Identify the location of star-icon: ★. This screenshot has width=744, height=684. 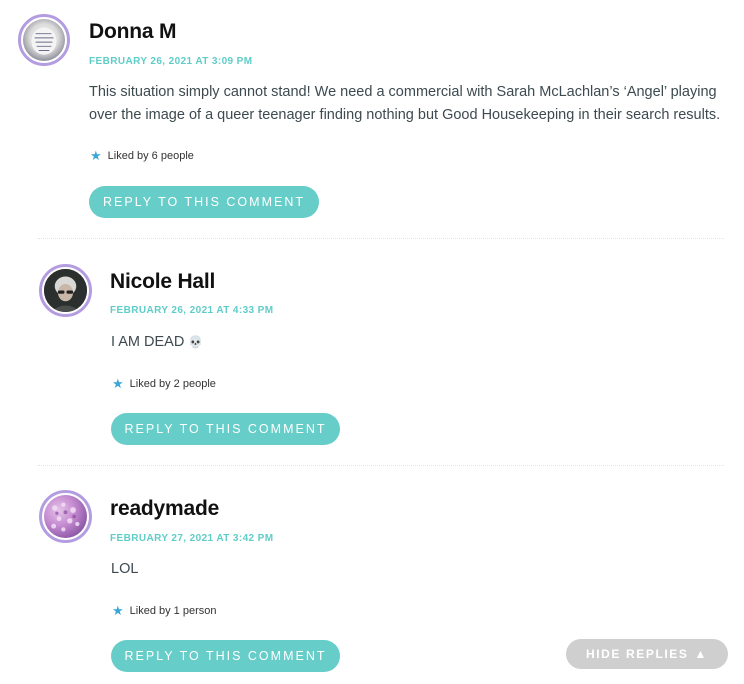
(118, 610).